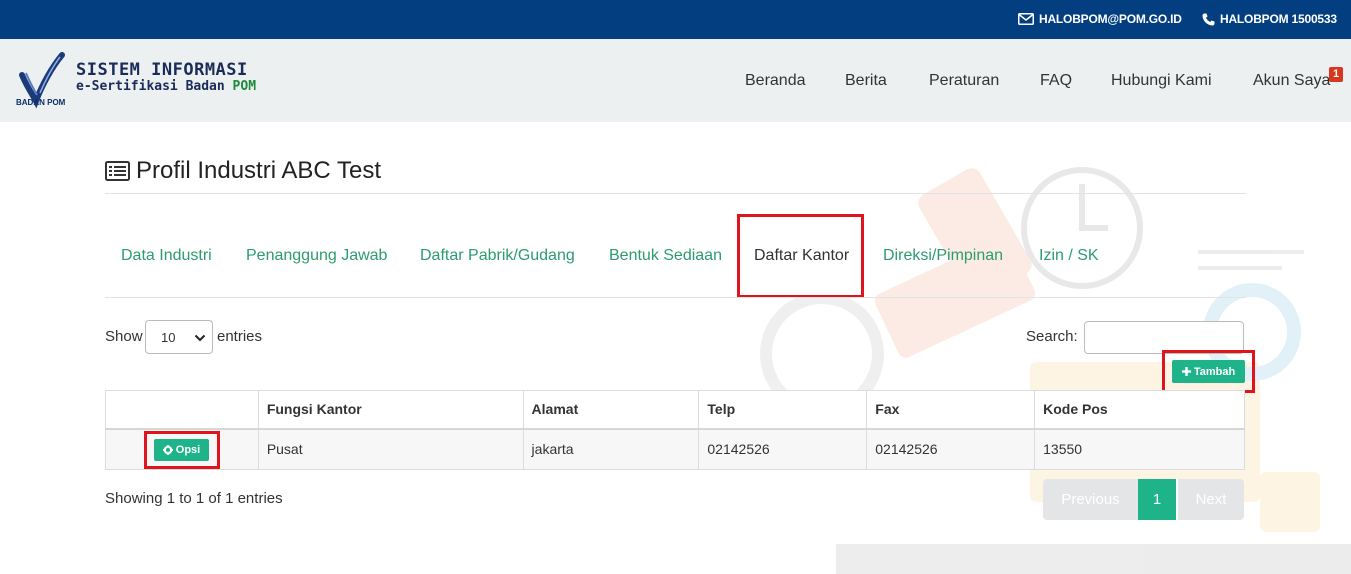  Describe the element at coordinates (1056, 81) in the screenshot. I see `nav-faq: FAQ` at that location.